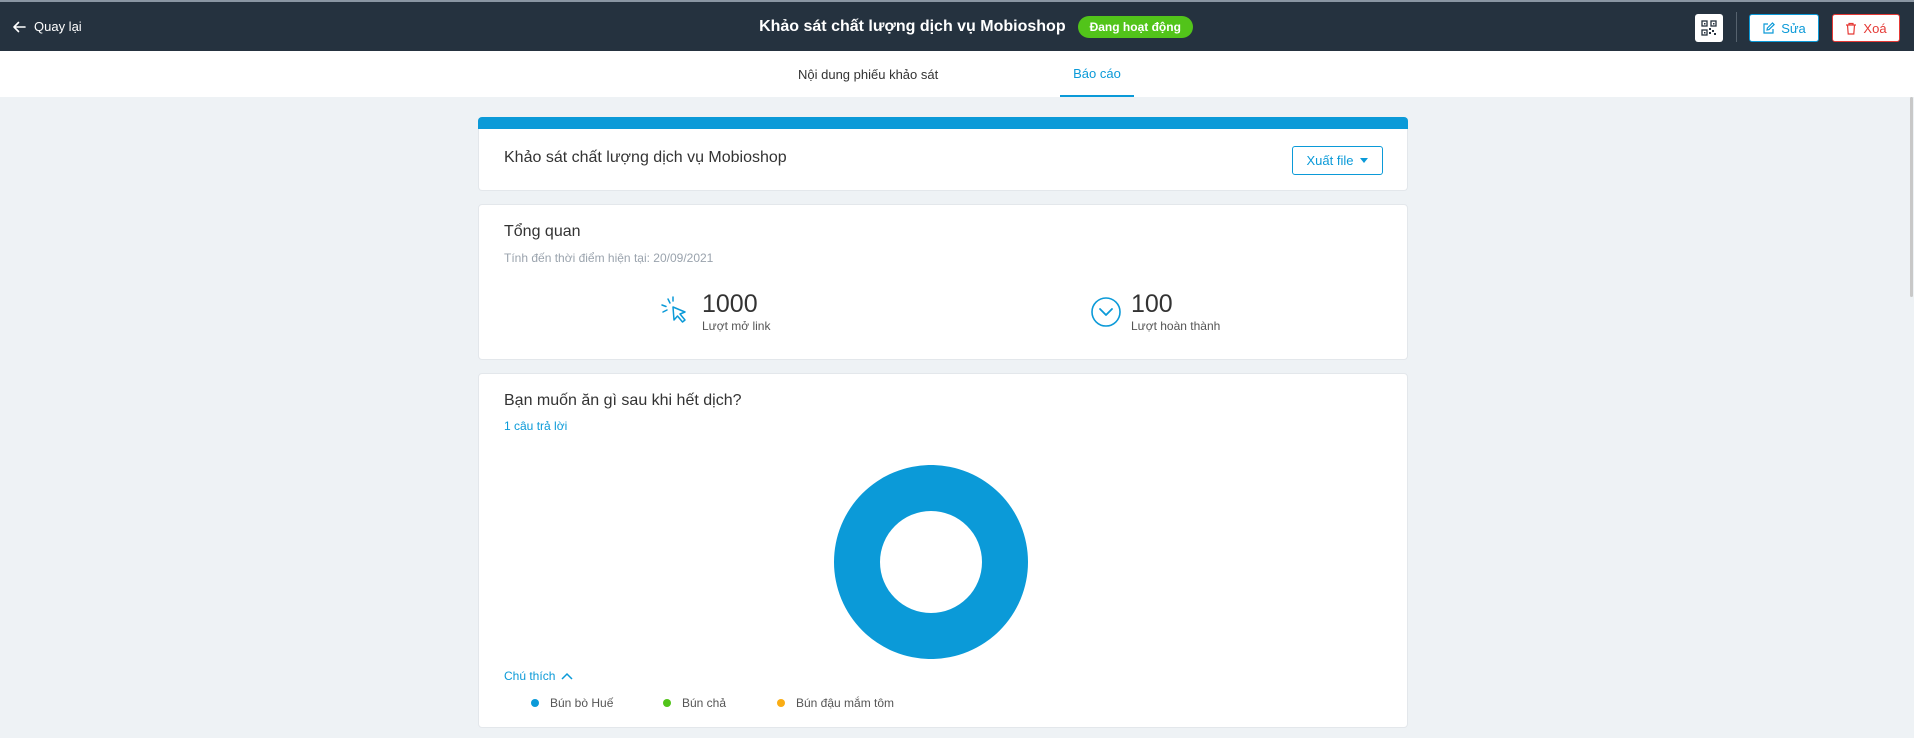 Image resolution: width=1914 pixels, height=738 pixels. Describe the element at coordinates (1330, 160) in the screenshot. I see `export-label: Xuất file` at that location.